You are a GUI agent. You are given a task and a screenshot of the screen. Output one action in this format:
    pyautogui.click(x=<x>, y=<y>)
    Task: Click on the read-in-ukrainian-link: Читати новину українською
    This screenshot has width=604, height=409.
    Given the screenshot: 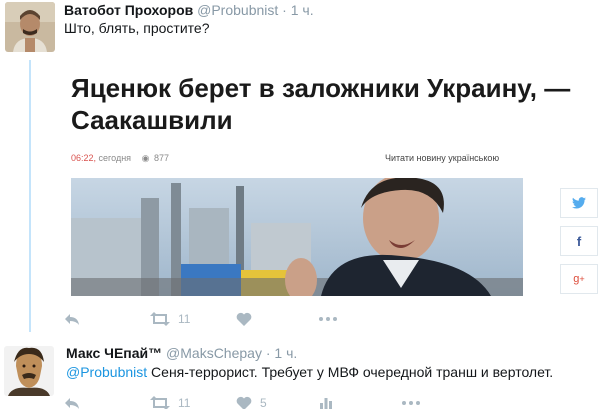 What is the action you would take?
    pyautogui.click(x=442, y=158)
    